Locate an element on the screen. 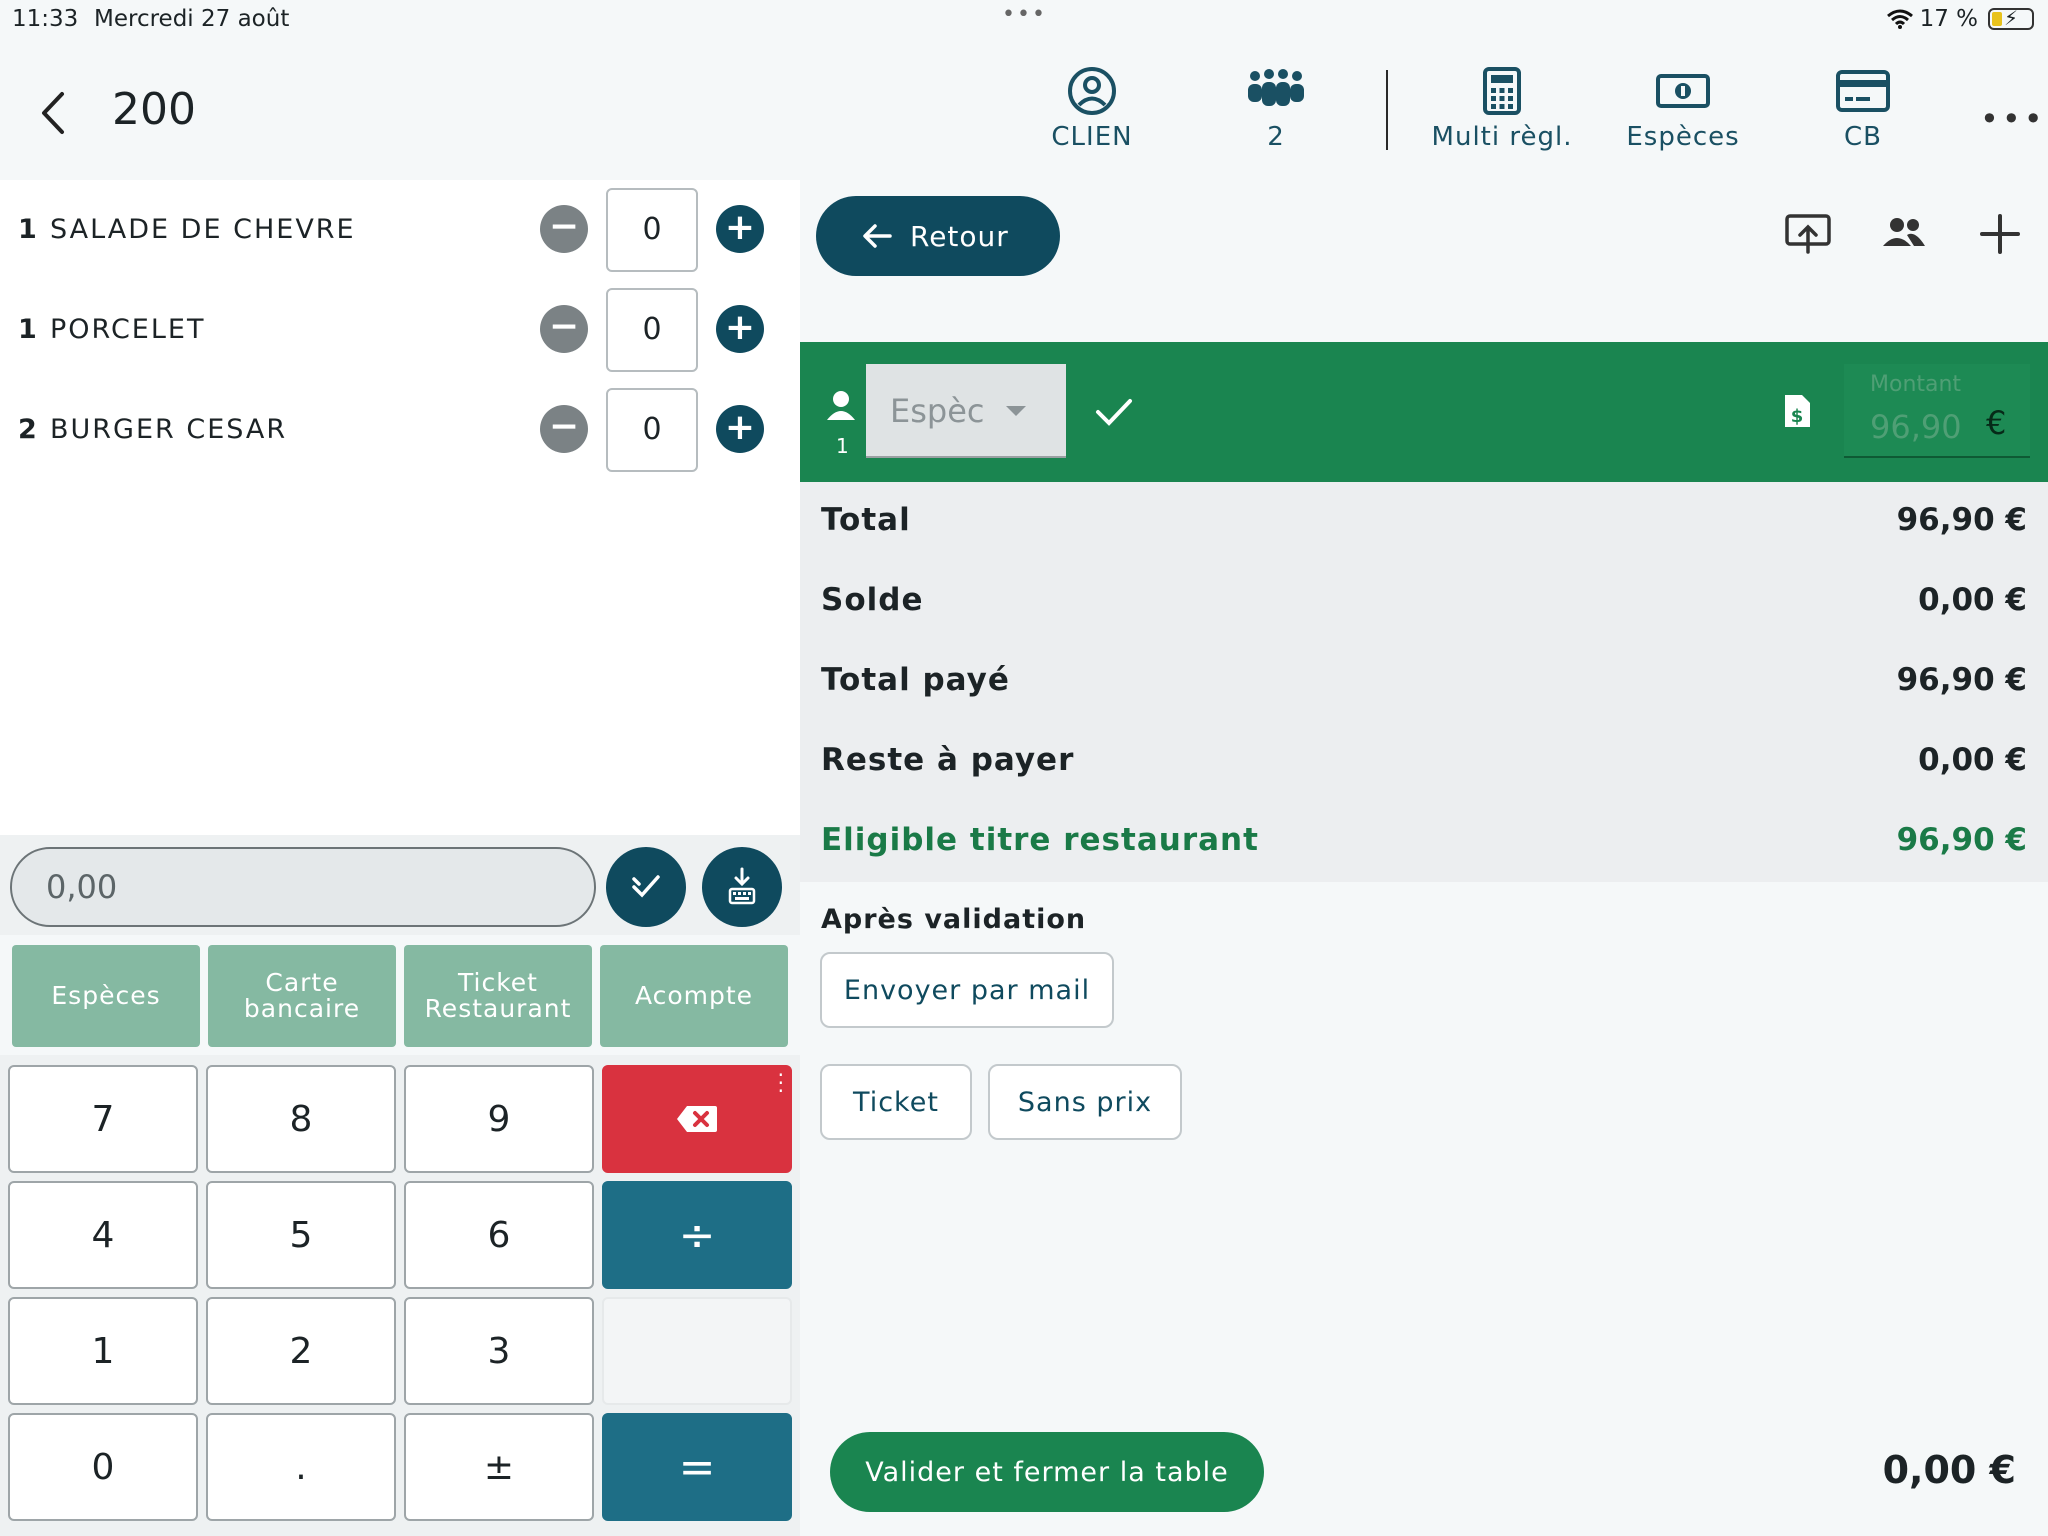 The width and height of the screenshot is (2048, 1536). order-number: 200 is located at coordinates (154, 109).